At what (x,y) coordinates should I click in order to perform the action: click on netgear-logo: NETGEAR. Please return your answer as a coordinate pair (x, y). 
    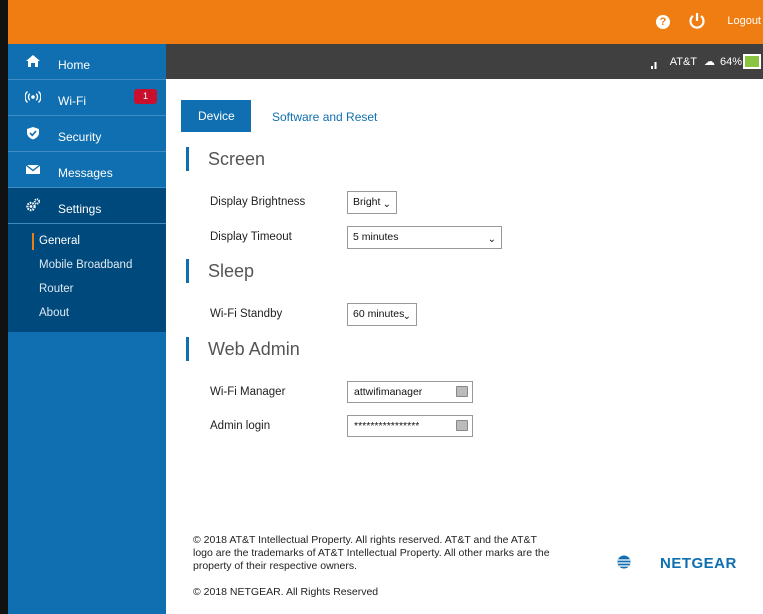
    Looking at the image, I should click on (698, 563).